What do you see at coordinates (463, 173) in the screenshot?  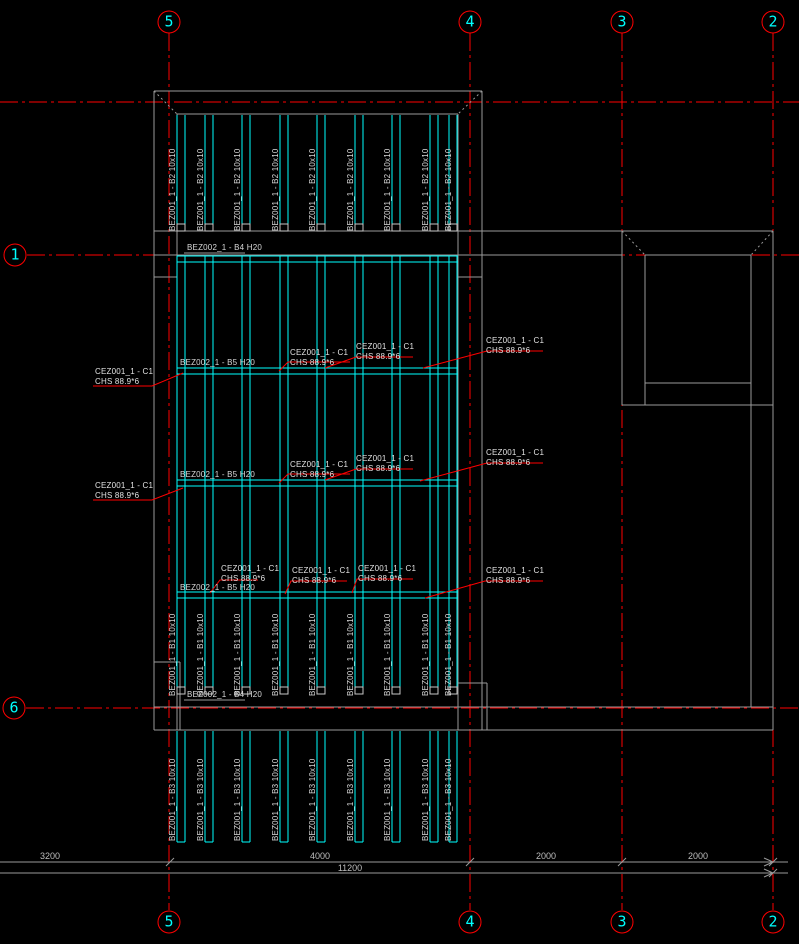 I see `corner-bevels` at bounding box center [463, 173].